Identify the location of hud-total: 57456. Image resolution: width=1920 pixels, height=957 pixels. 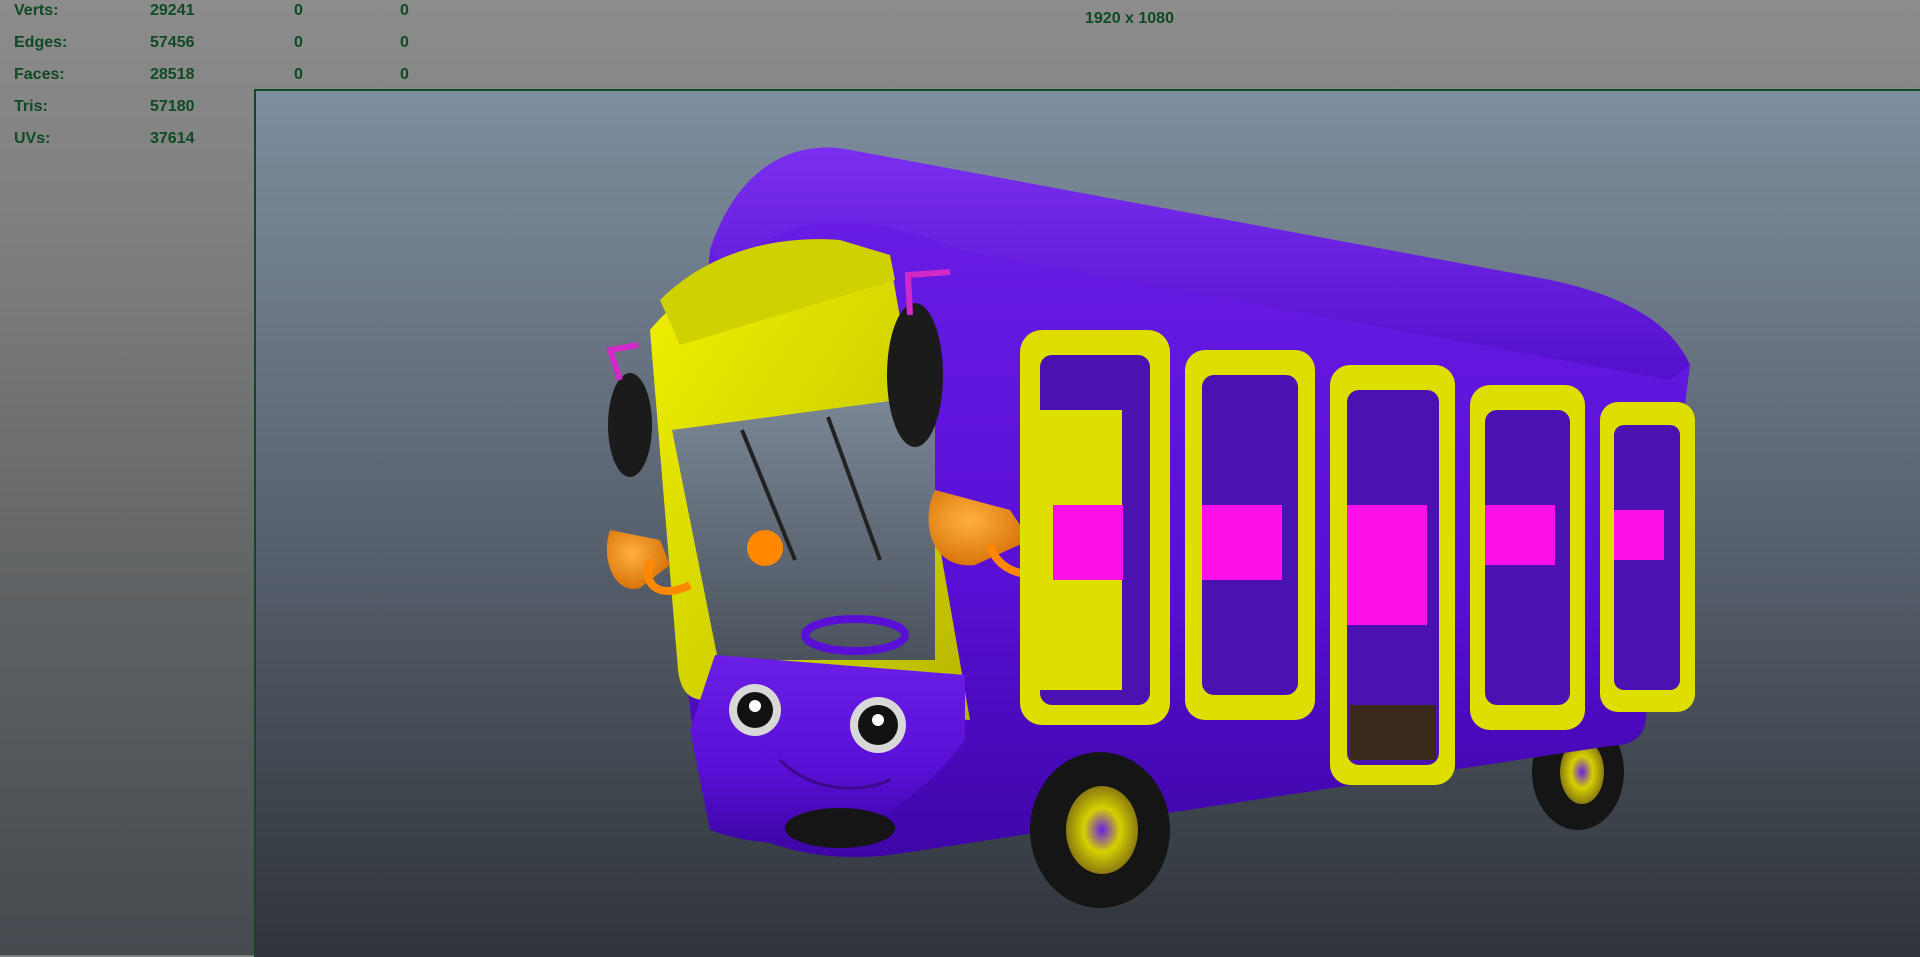
(172, 42).